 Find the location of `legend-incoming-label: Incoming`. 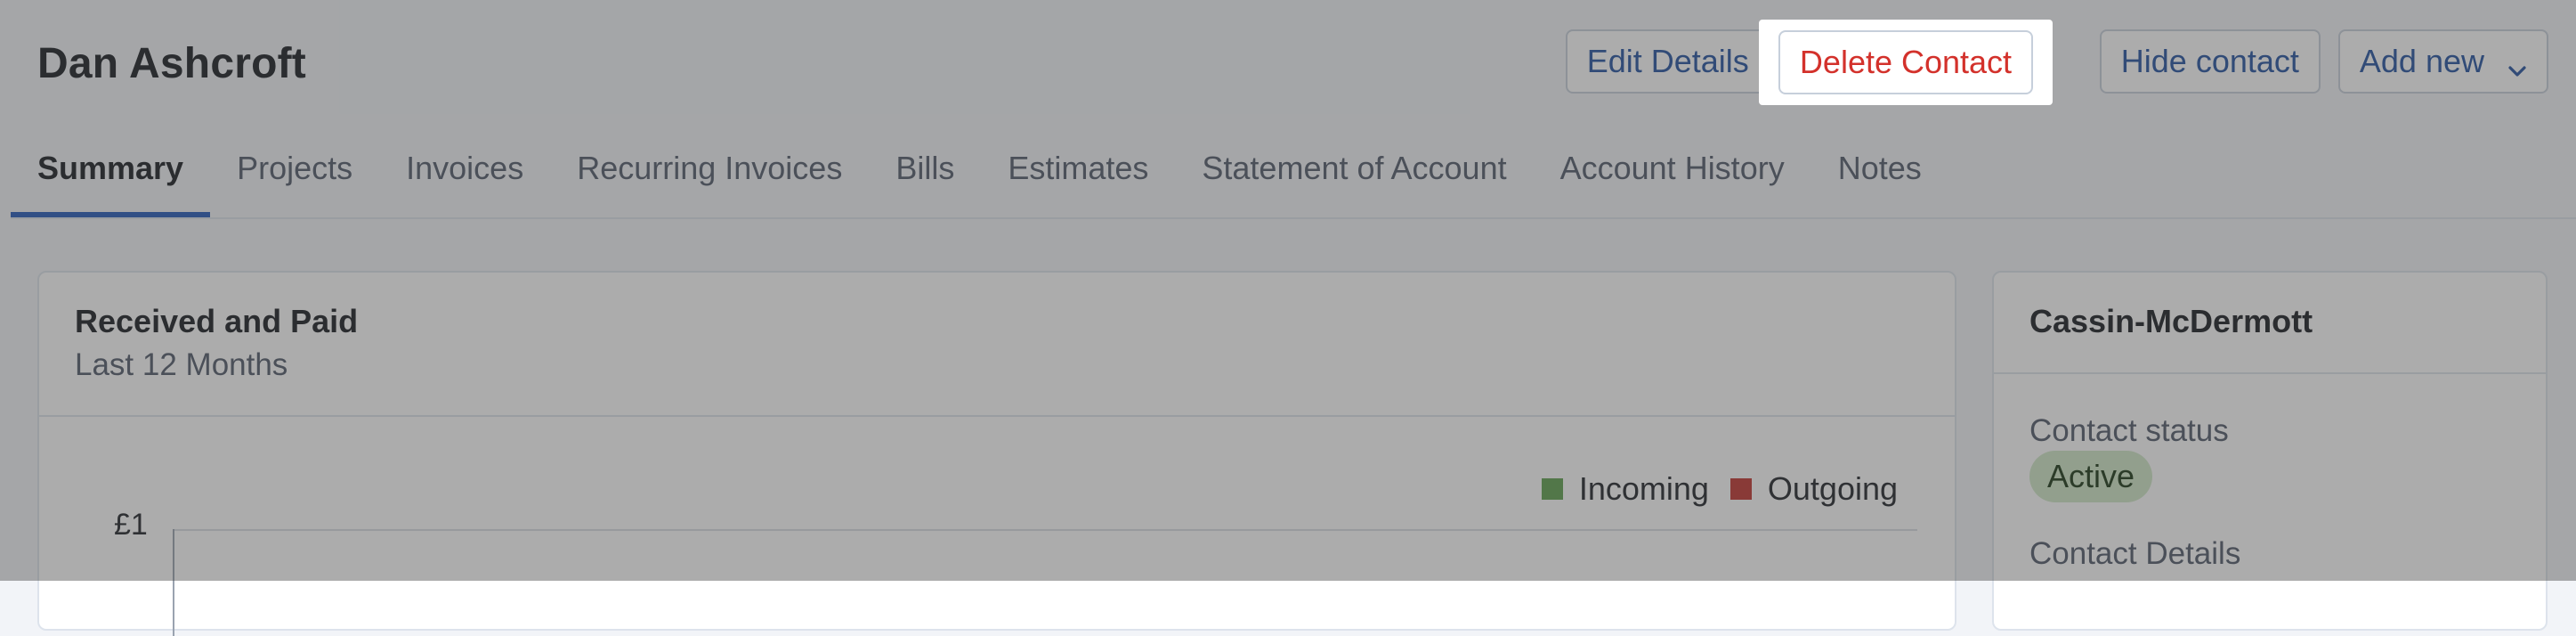

legend-incoming-label: Incoming is located at coordinates (1644, 488).